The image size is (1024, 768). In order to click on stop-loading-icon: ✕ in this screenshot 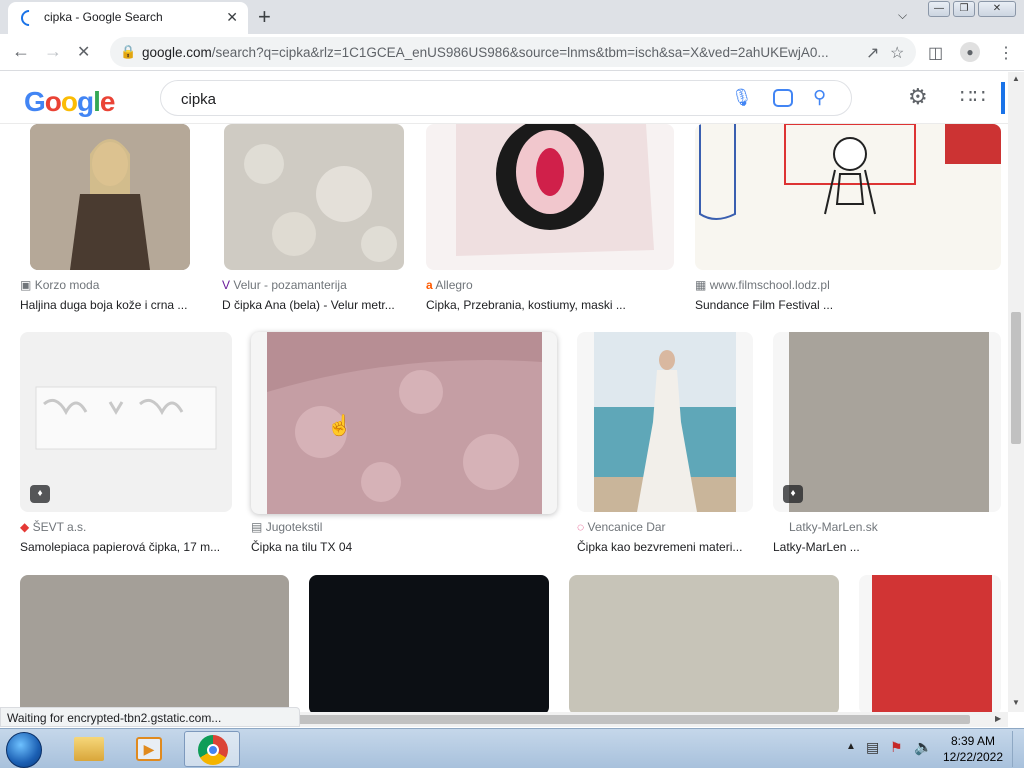, I will do `click(83, 52)`.